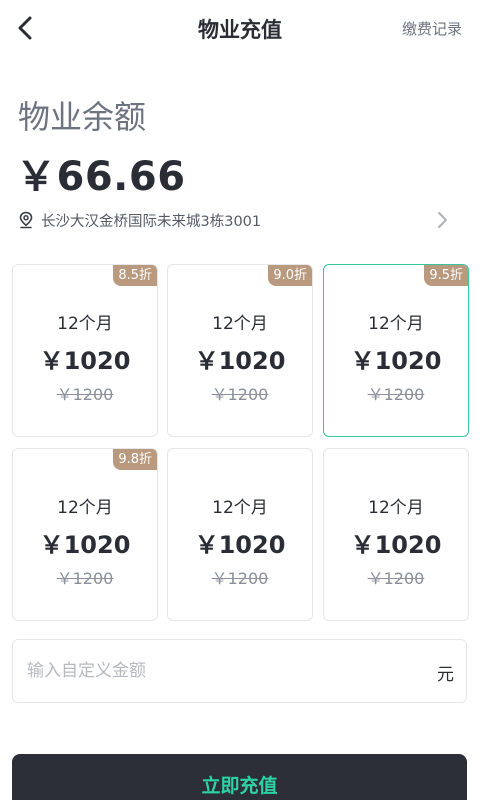  I want to click on plan-card: 9.8折 12个月 ￥1020 ￥1200, so click(85, 534).